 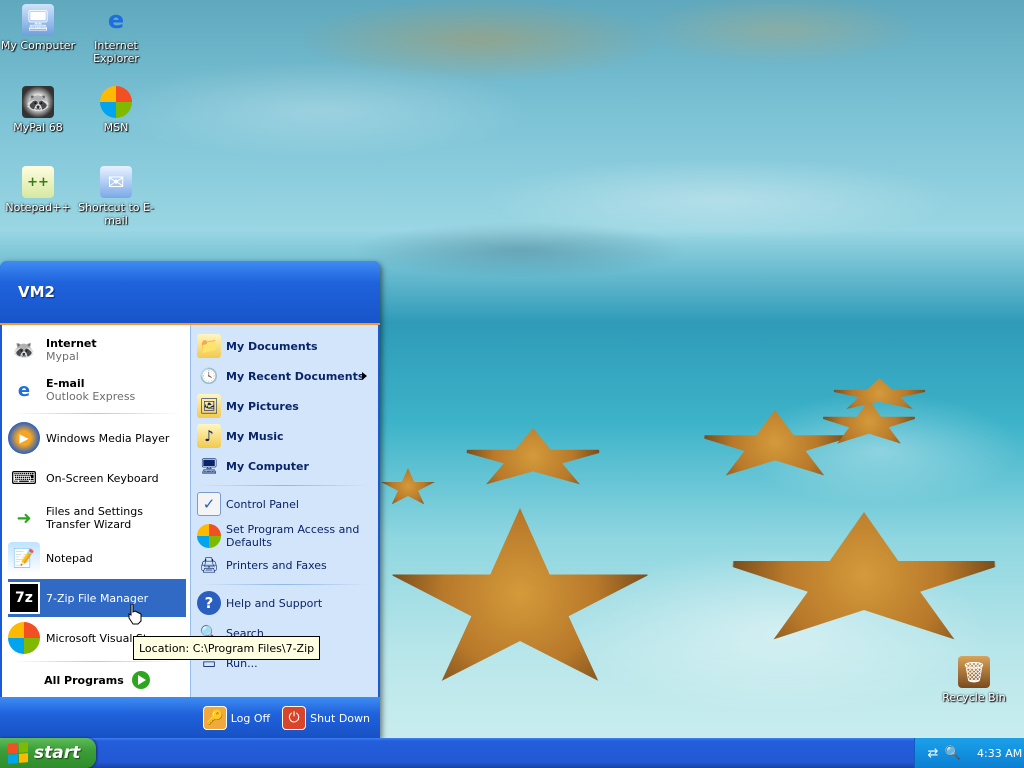 I want to click on notepadpp-icon: ++, so click(x=38, y=182).